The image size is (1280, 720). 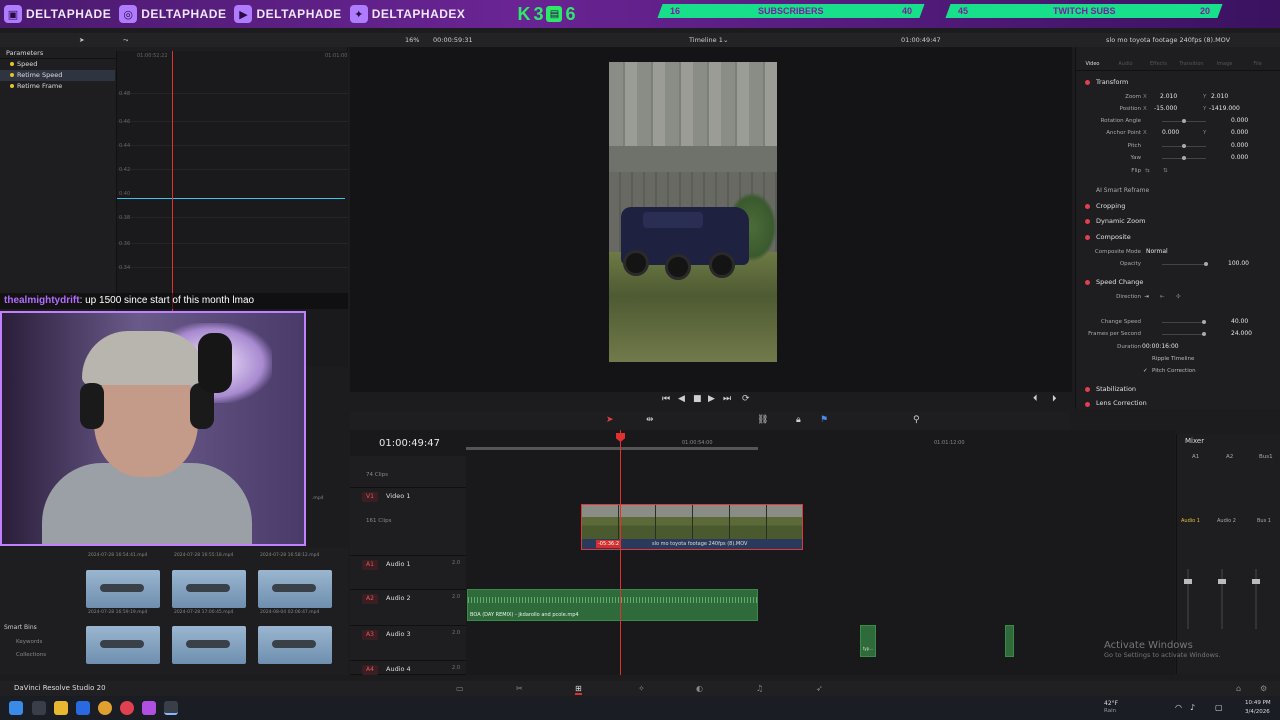 What do you see at coordinates (1188, 599) in the screenshot?
I see `fader-a1` at bounding box center [1188, 599].